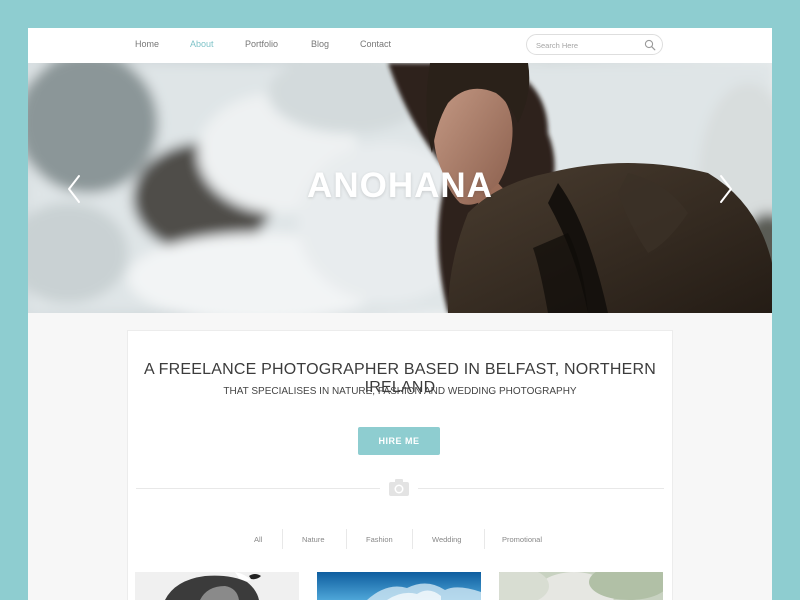  Describe the element at coordinates (586, 45) in the screenshot. I see `search-input` at that location.